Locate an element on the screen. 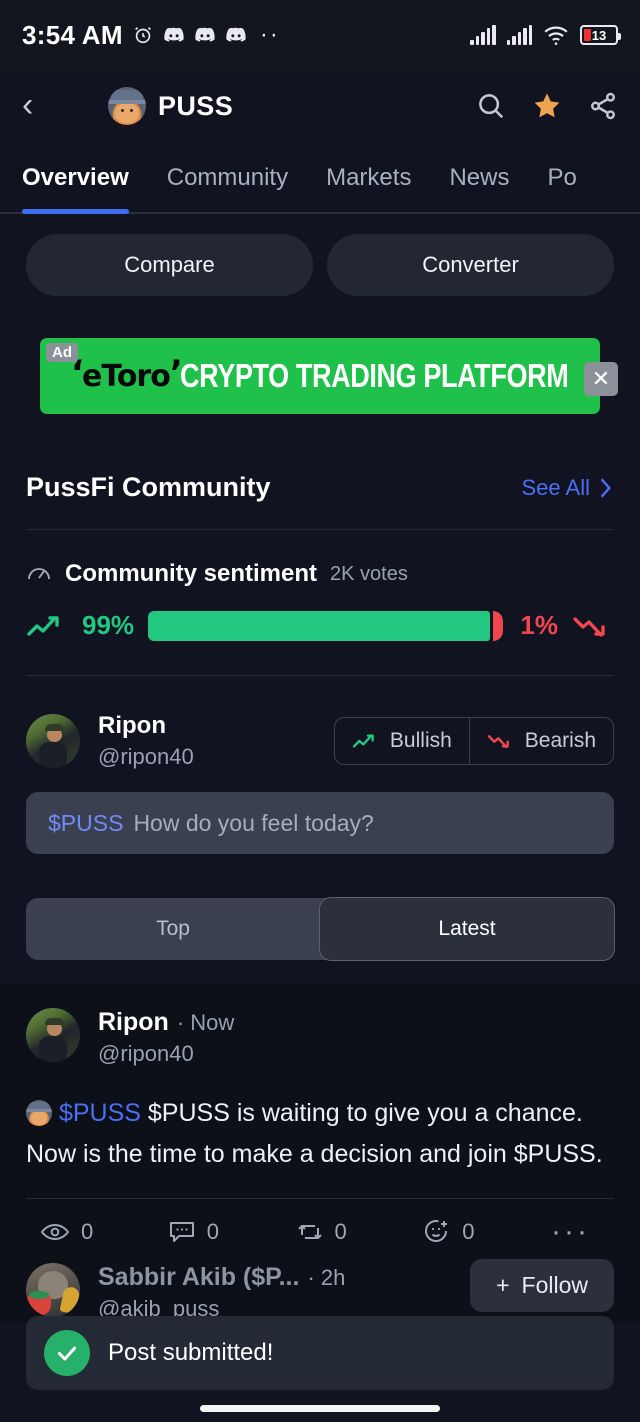 This screenshot has height=1422, width=640. trend-down-icon is located at coordinates (498, 742).